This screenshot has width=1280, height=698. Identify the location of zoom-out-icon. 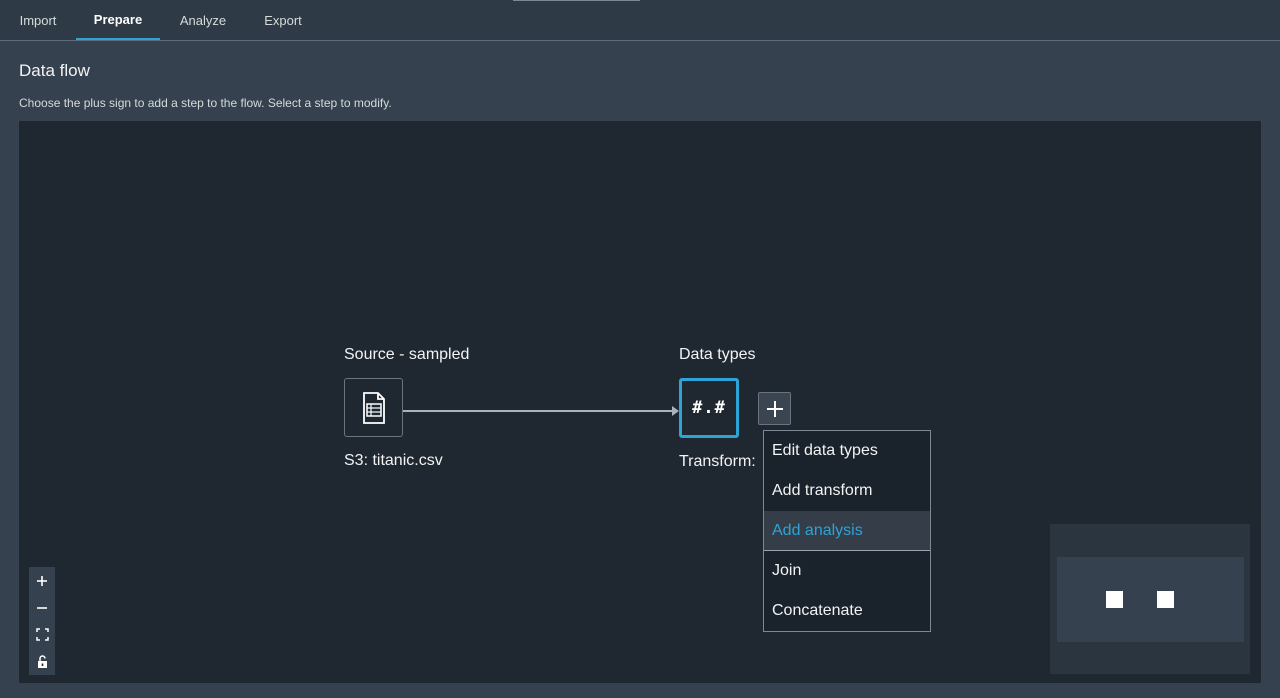
(42, 607).